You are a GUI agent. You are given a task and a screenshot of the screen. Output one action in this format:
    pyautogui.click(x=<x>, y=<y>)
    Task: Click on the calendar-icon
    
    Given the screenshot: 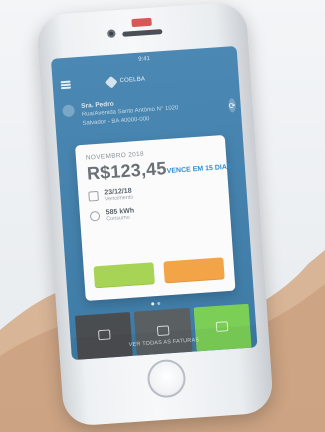 What is the action you would take?
    pyautogui.click(x=93, y=196)
    